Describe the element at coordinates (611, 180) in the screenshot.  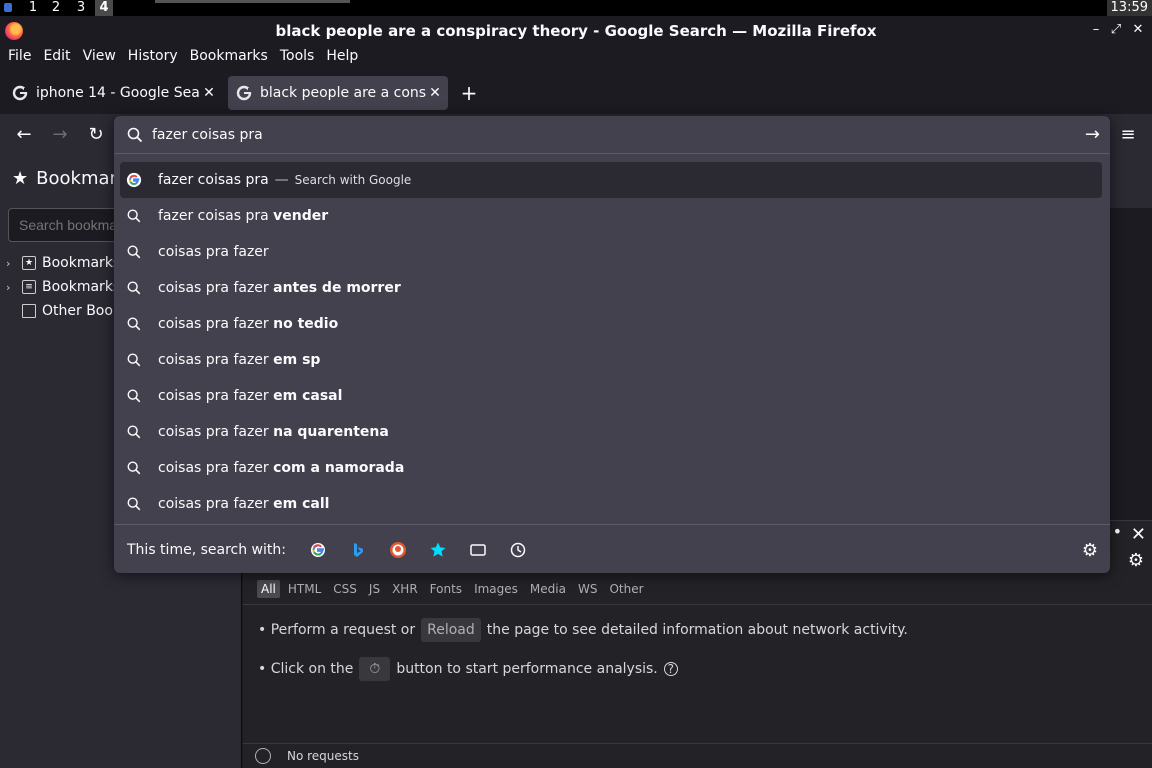
I see `suggestion-item: fazer coisas pra — Search with Google` at that location.